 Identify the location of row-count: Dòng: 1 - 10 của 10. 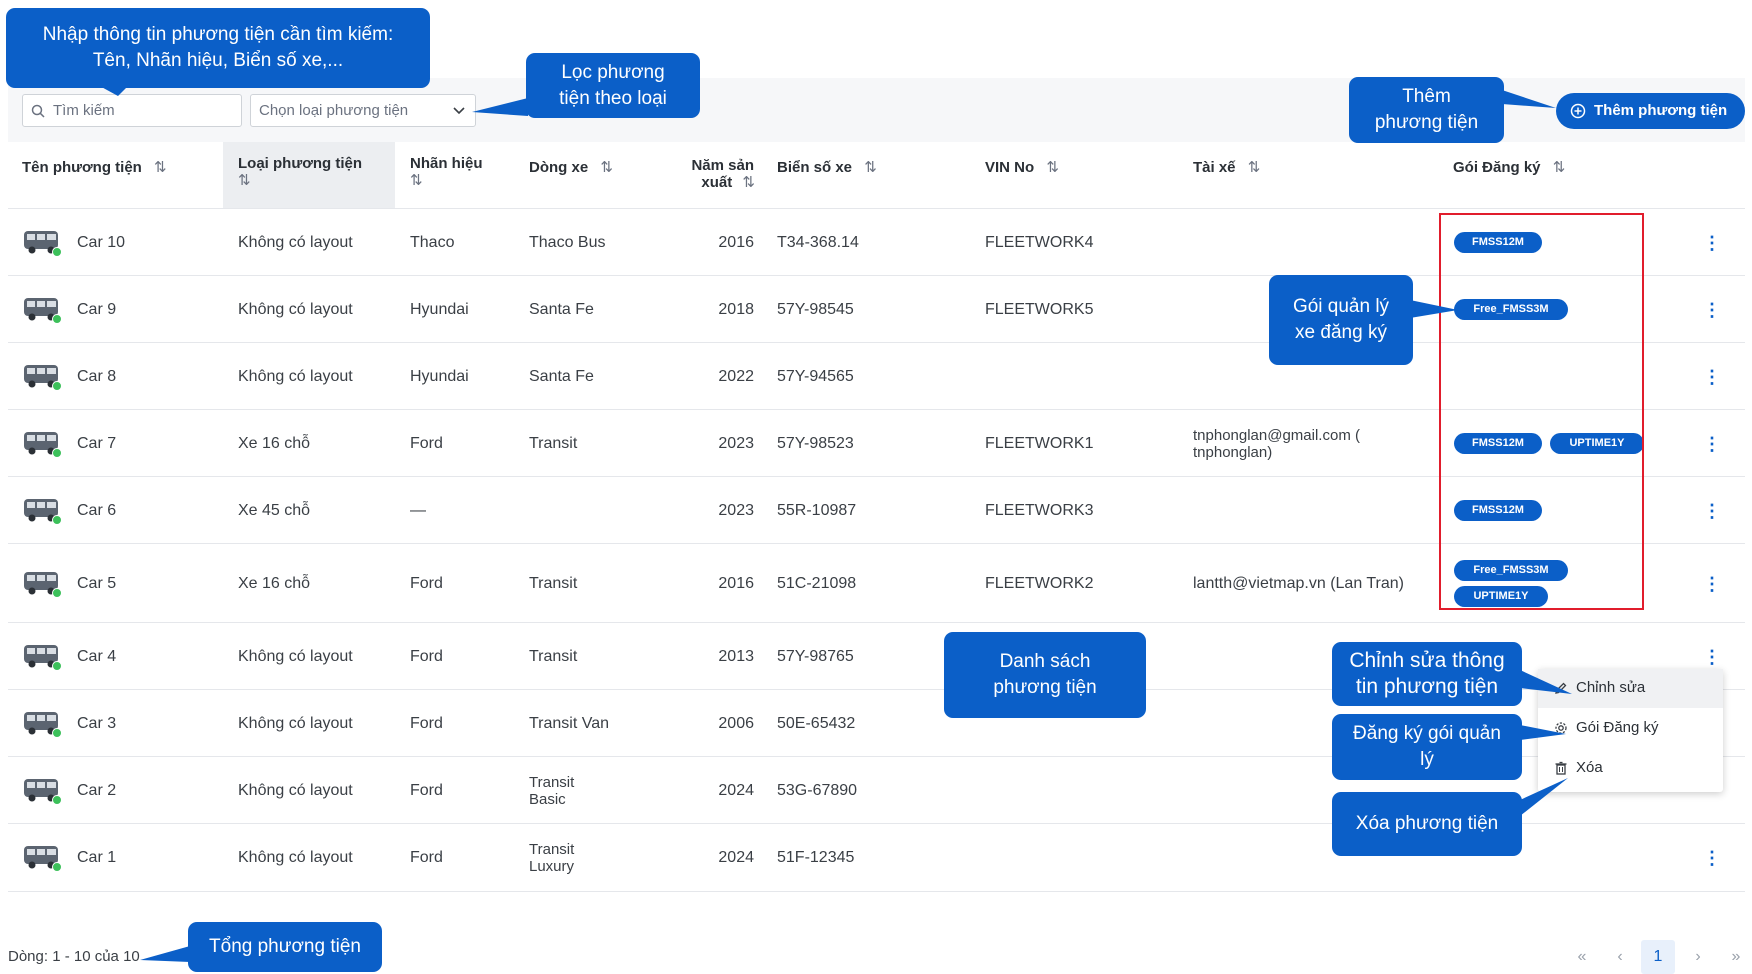
(74, 956).